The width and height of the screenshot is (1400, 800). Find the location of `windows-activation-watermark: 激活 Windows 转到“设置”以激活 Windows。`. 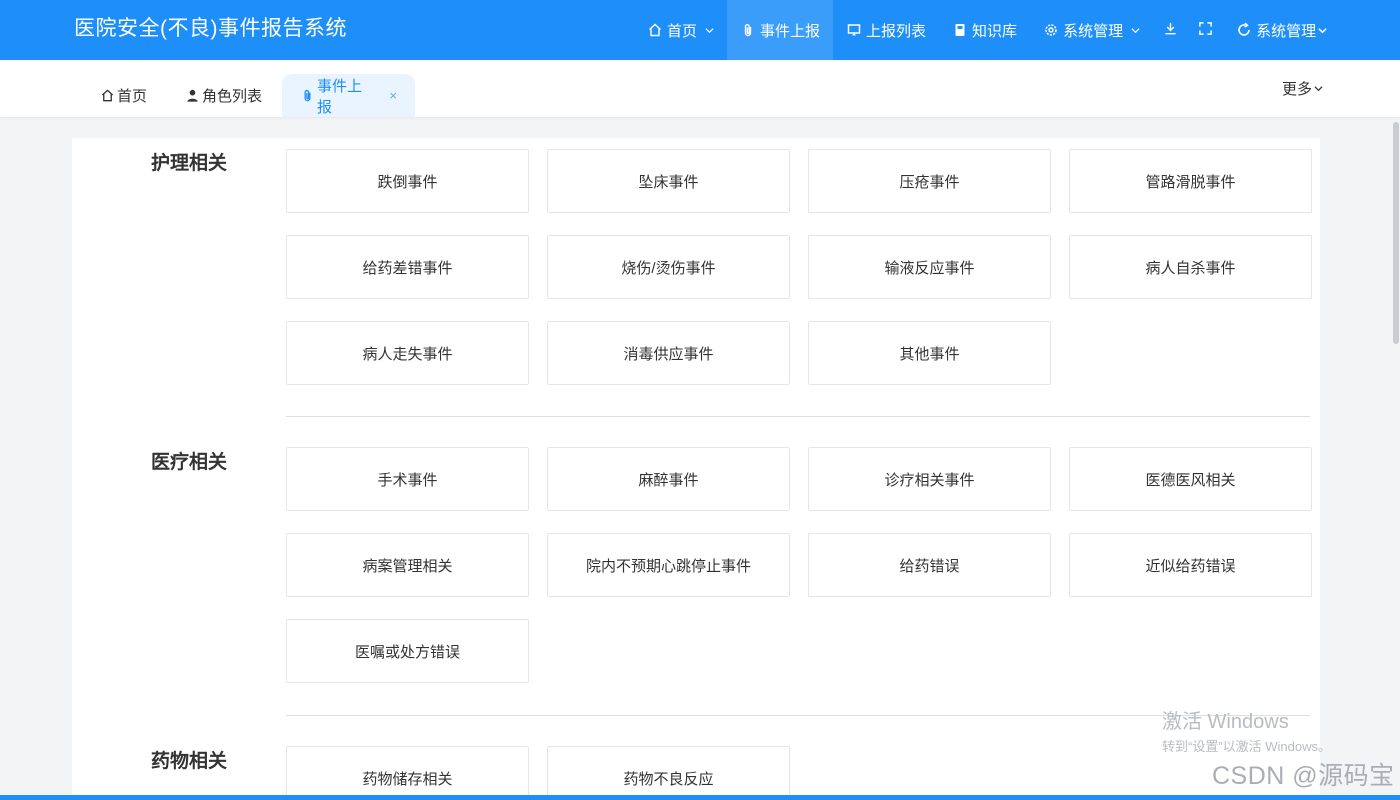

windows-activation-watermark: 激活 Windows 转到“设置”以激活 Windows。 is located at coordinates (1246, 733).